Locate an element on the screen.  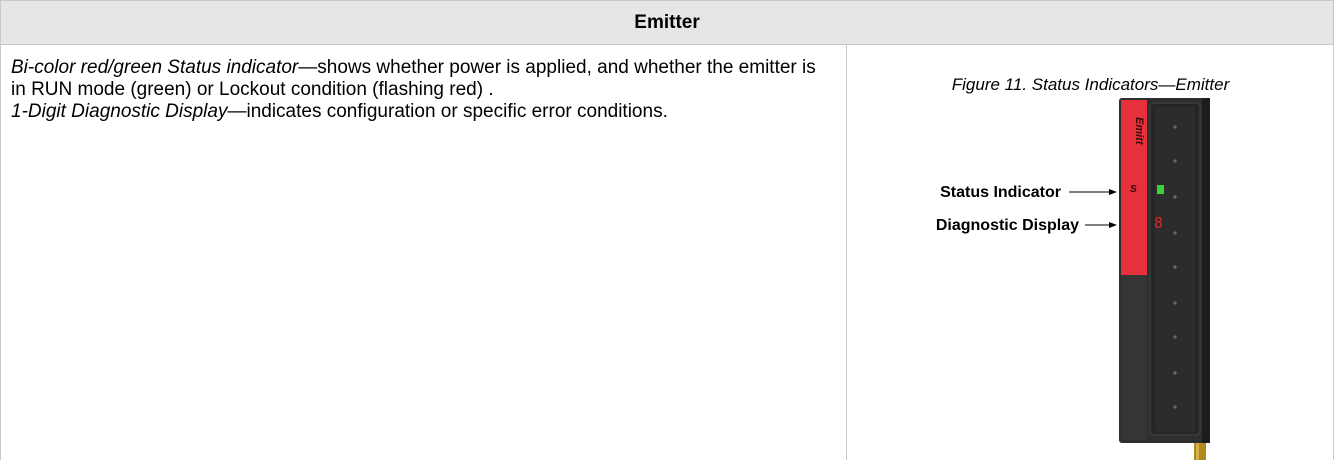
diagnostic-display-term: 1-Digit Diagnostic Display is located at coordinates (119, 111).